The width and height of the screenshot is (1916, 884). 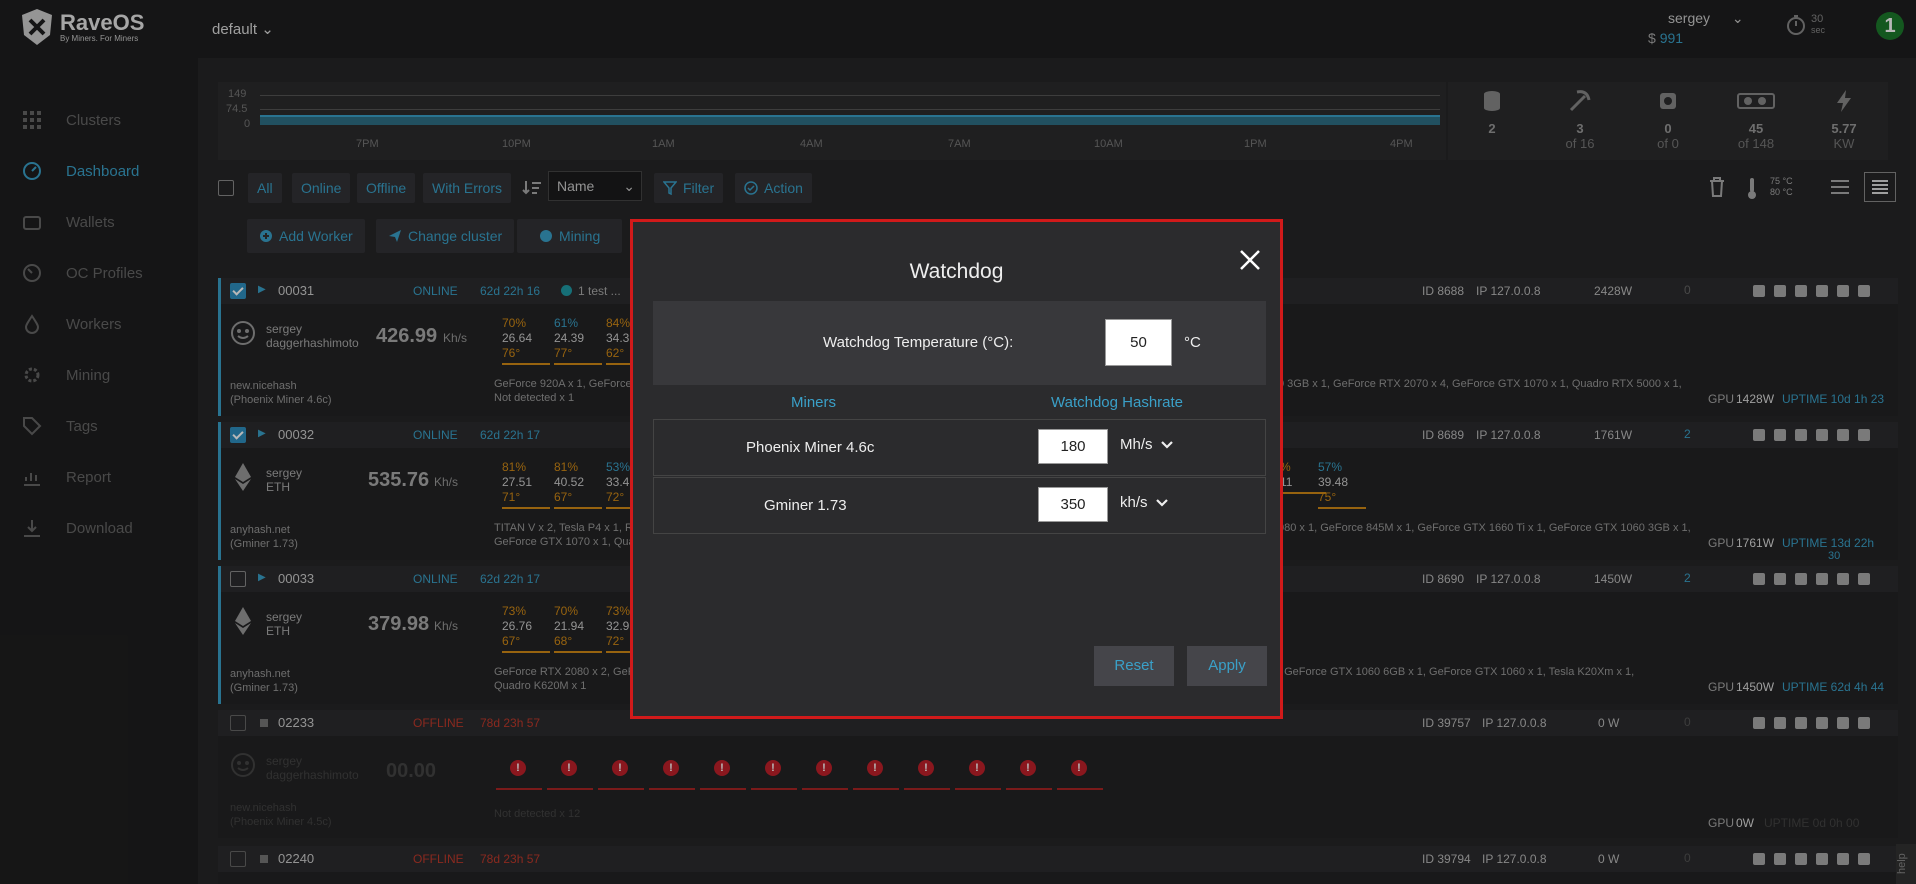 What do you see at coordinates (959, 505) in the screenshot?
I see `watchdog-miner-row: Gminer 1.73 350 kh/s` at bounding box center [959, 505].